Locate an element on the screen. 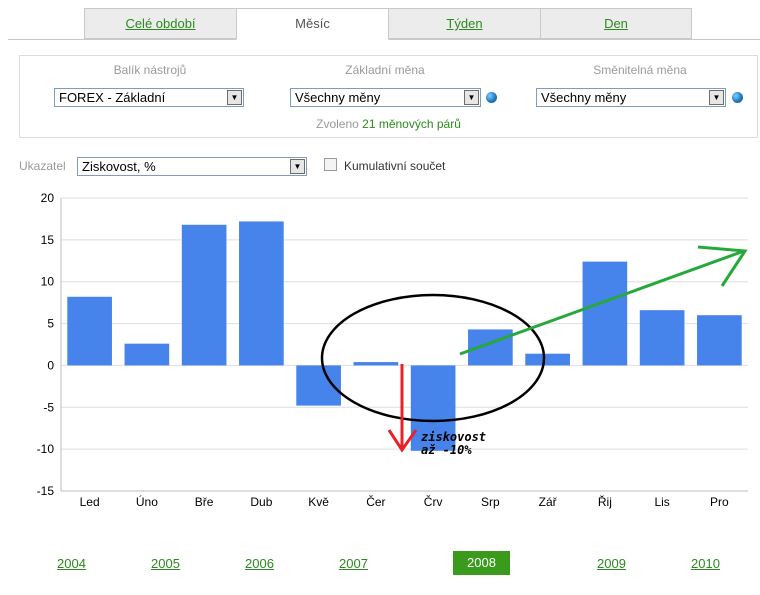  selected-pairs-info: Zvoleno 21 měnových párů is located at coordinates (388, 124).